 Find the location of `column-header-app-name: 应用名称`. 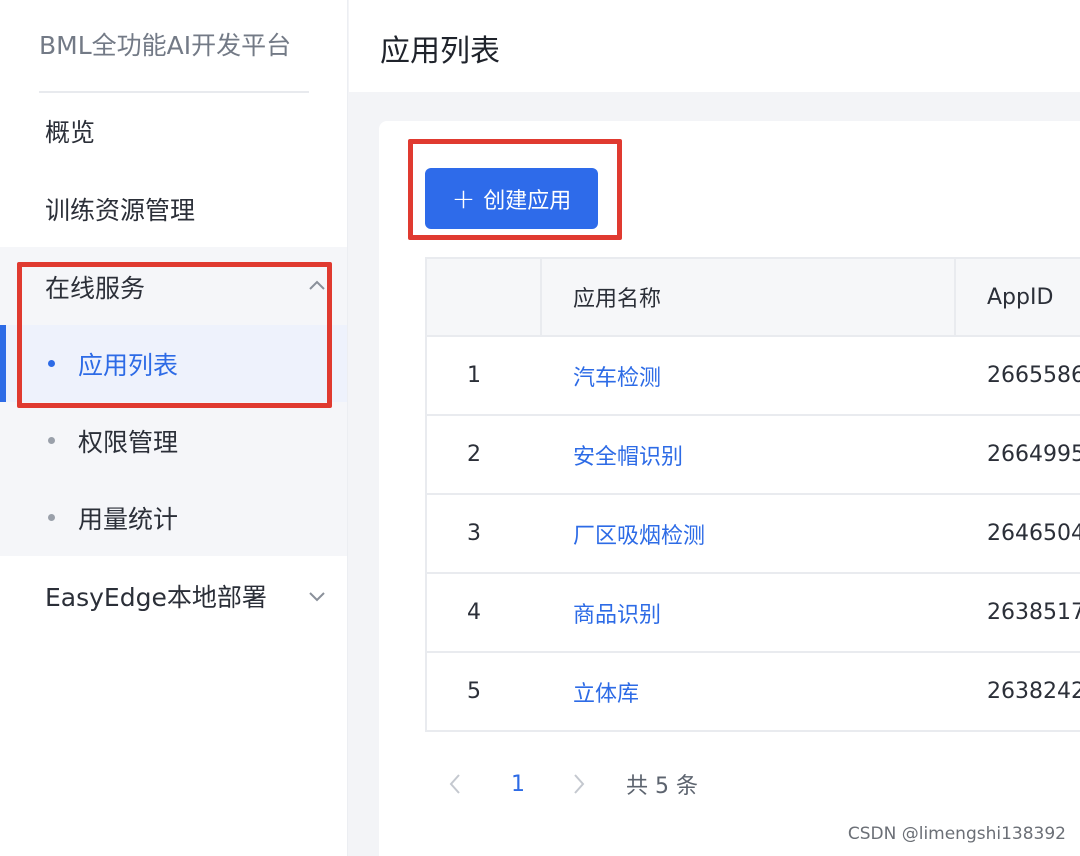

column-header-app-name: 应用名称 is located at coordinates (617, 299).